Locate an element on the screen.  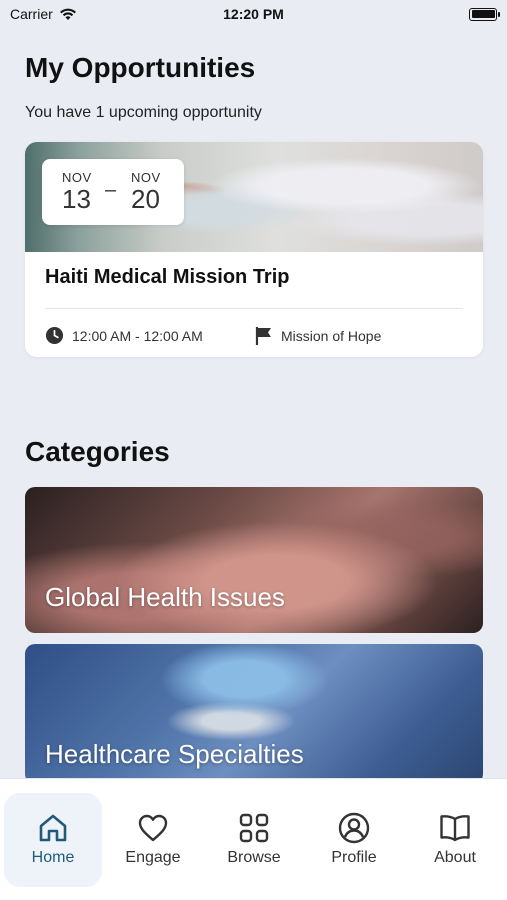
category-healthcare-specialties: Healthcare Specialties is located at coordinates (254, 714).